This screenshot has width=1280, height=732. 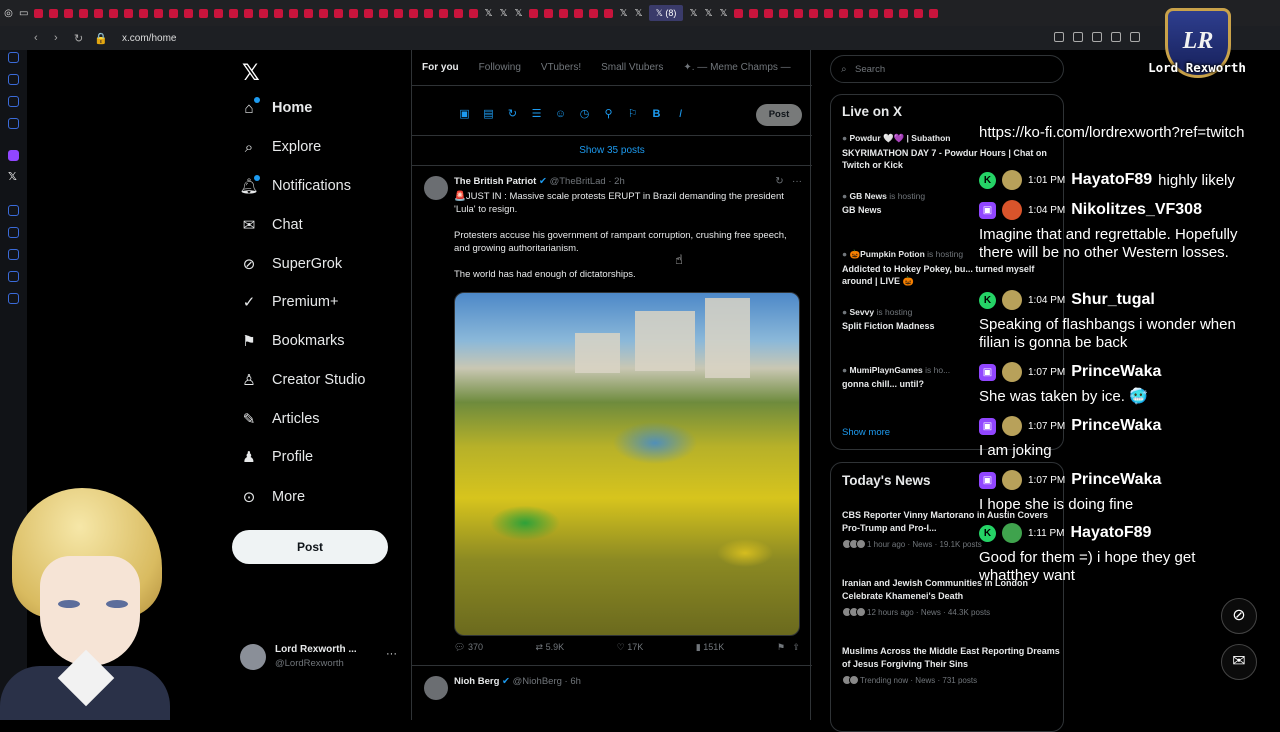 I want to click on nav-creator-studio: ♙ Creator Studio, so click(x=302, y=380).